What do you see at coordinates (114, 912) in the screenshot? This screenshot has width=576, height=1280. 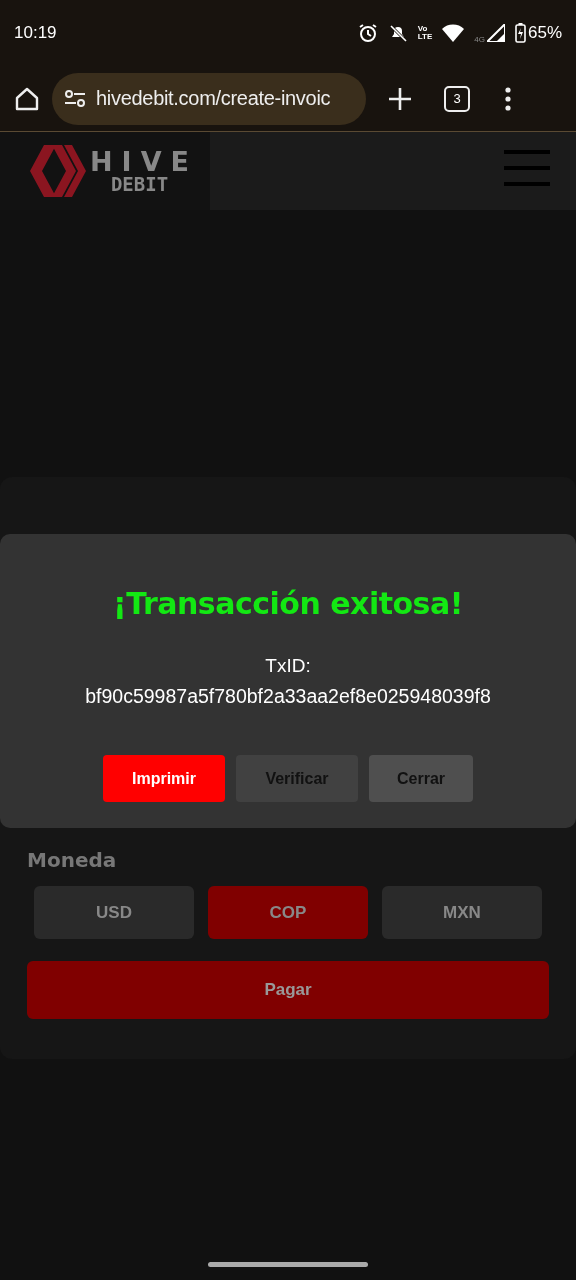 I see `currency-option: USD` at bounding box center [114, 912].